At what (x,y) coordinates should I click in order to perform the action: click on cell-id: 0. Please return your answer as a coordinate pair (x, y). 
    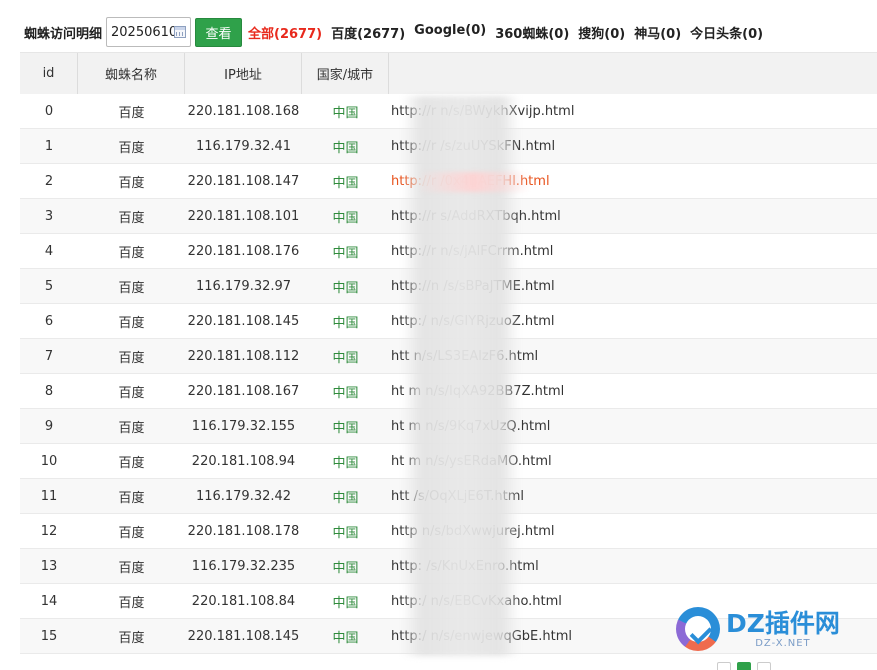
    Looking at the image, I should click on (49, 111).